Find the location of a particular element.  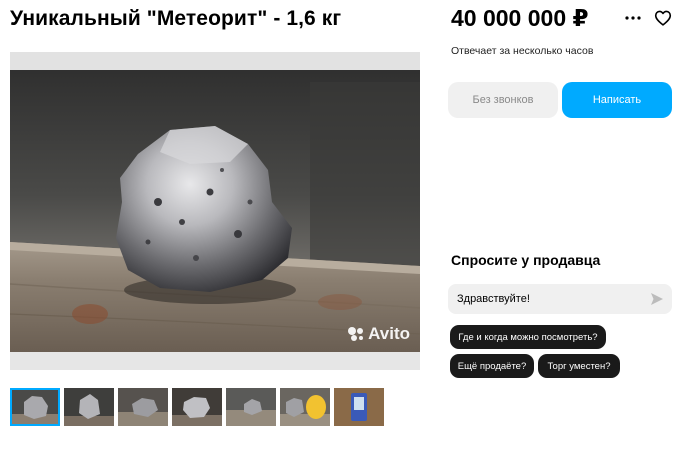

avito-watermark: Avito is located at coordinates (378, 334).